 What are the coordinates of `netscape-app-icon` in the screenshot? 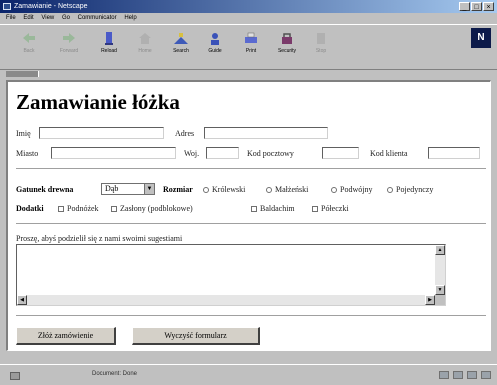 It's located at (7, 6).